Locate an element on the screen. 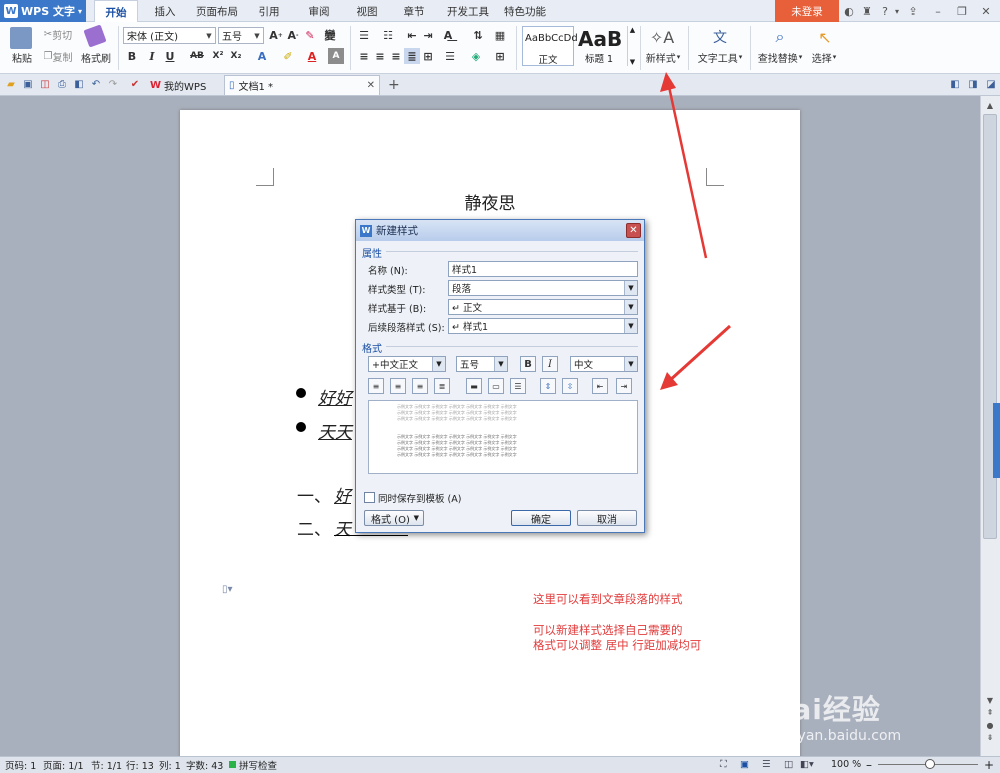 The width and height of the screenshot is (1000, 773). zoom-in-icon: + is located at coordinates (989, 765).